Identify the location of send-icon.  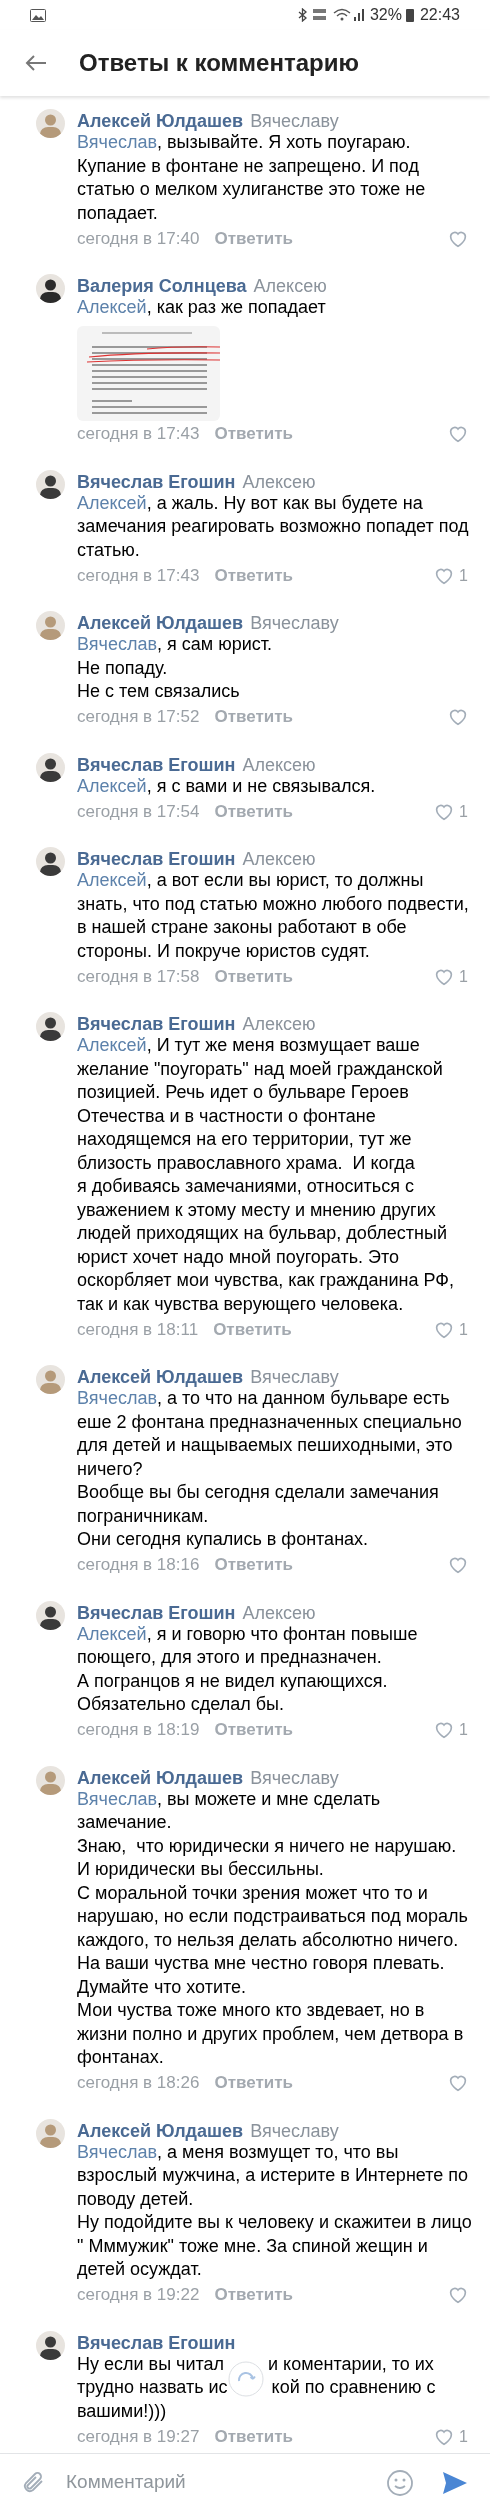
(455, 2482).